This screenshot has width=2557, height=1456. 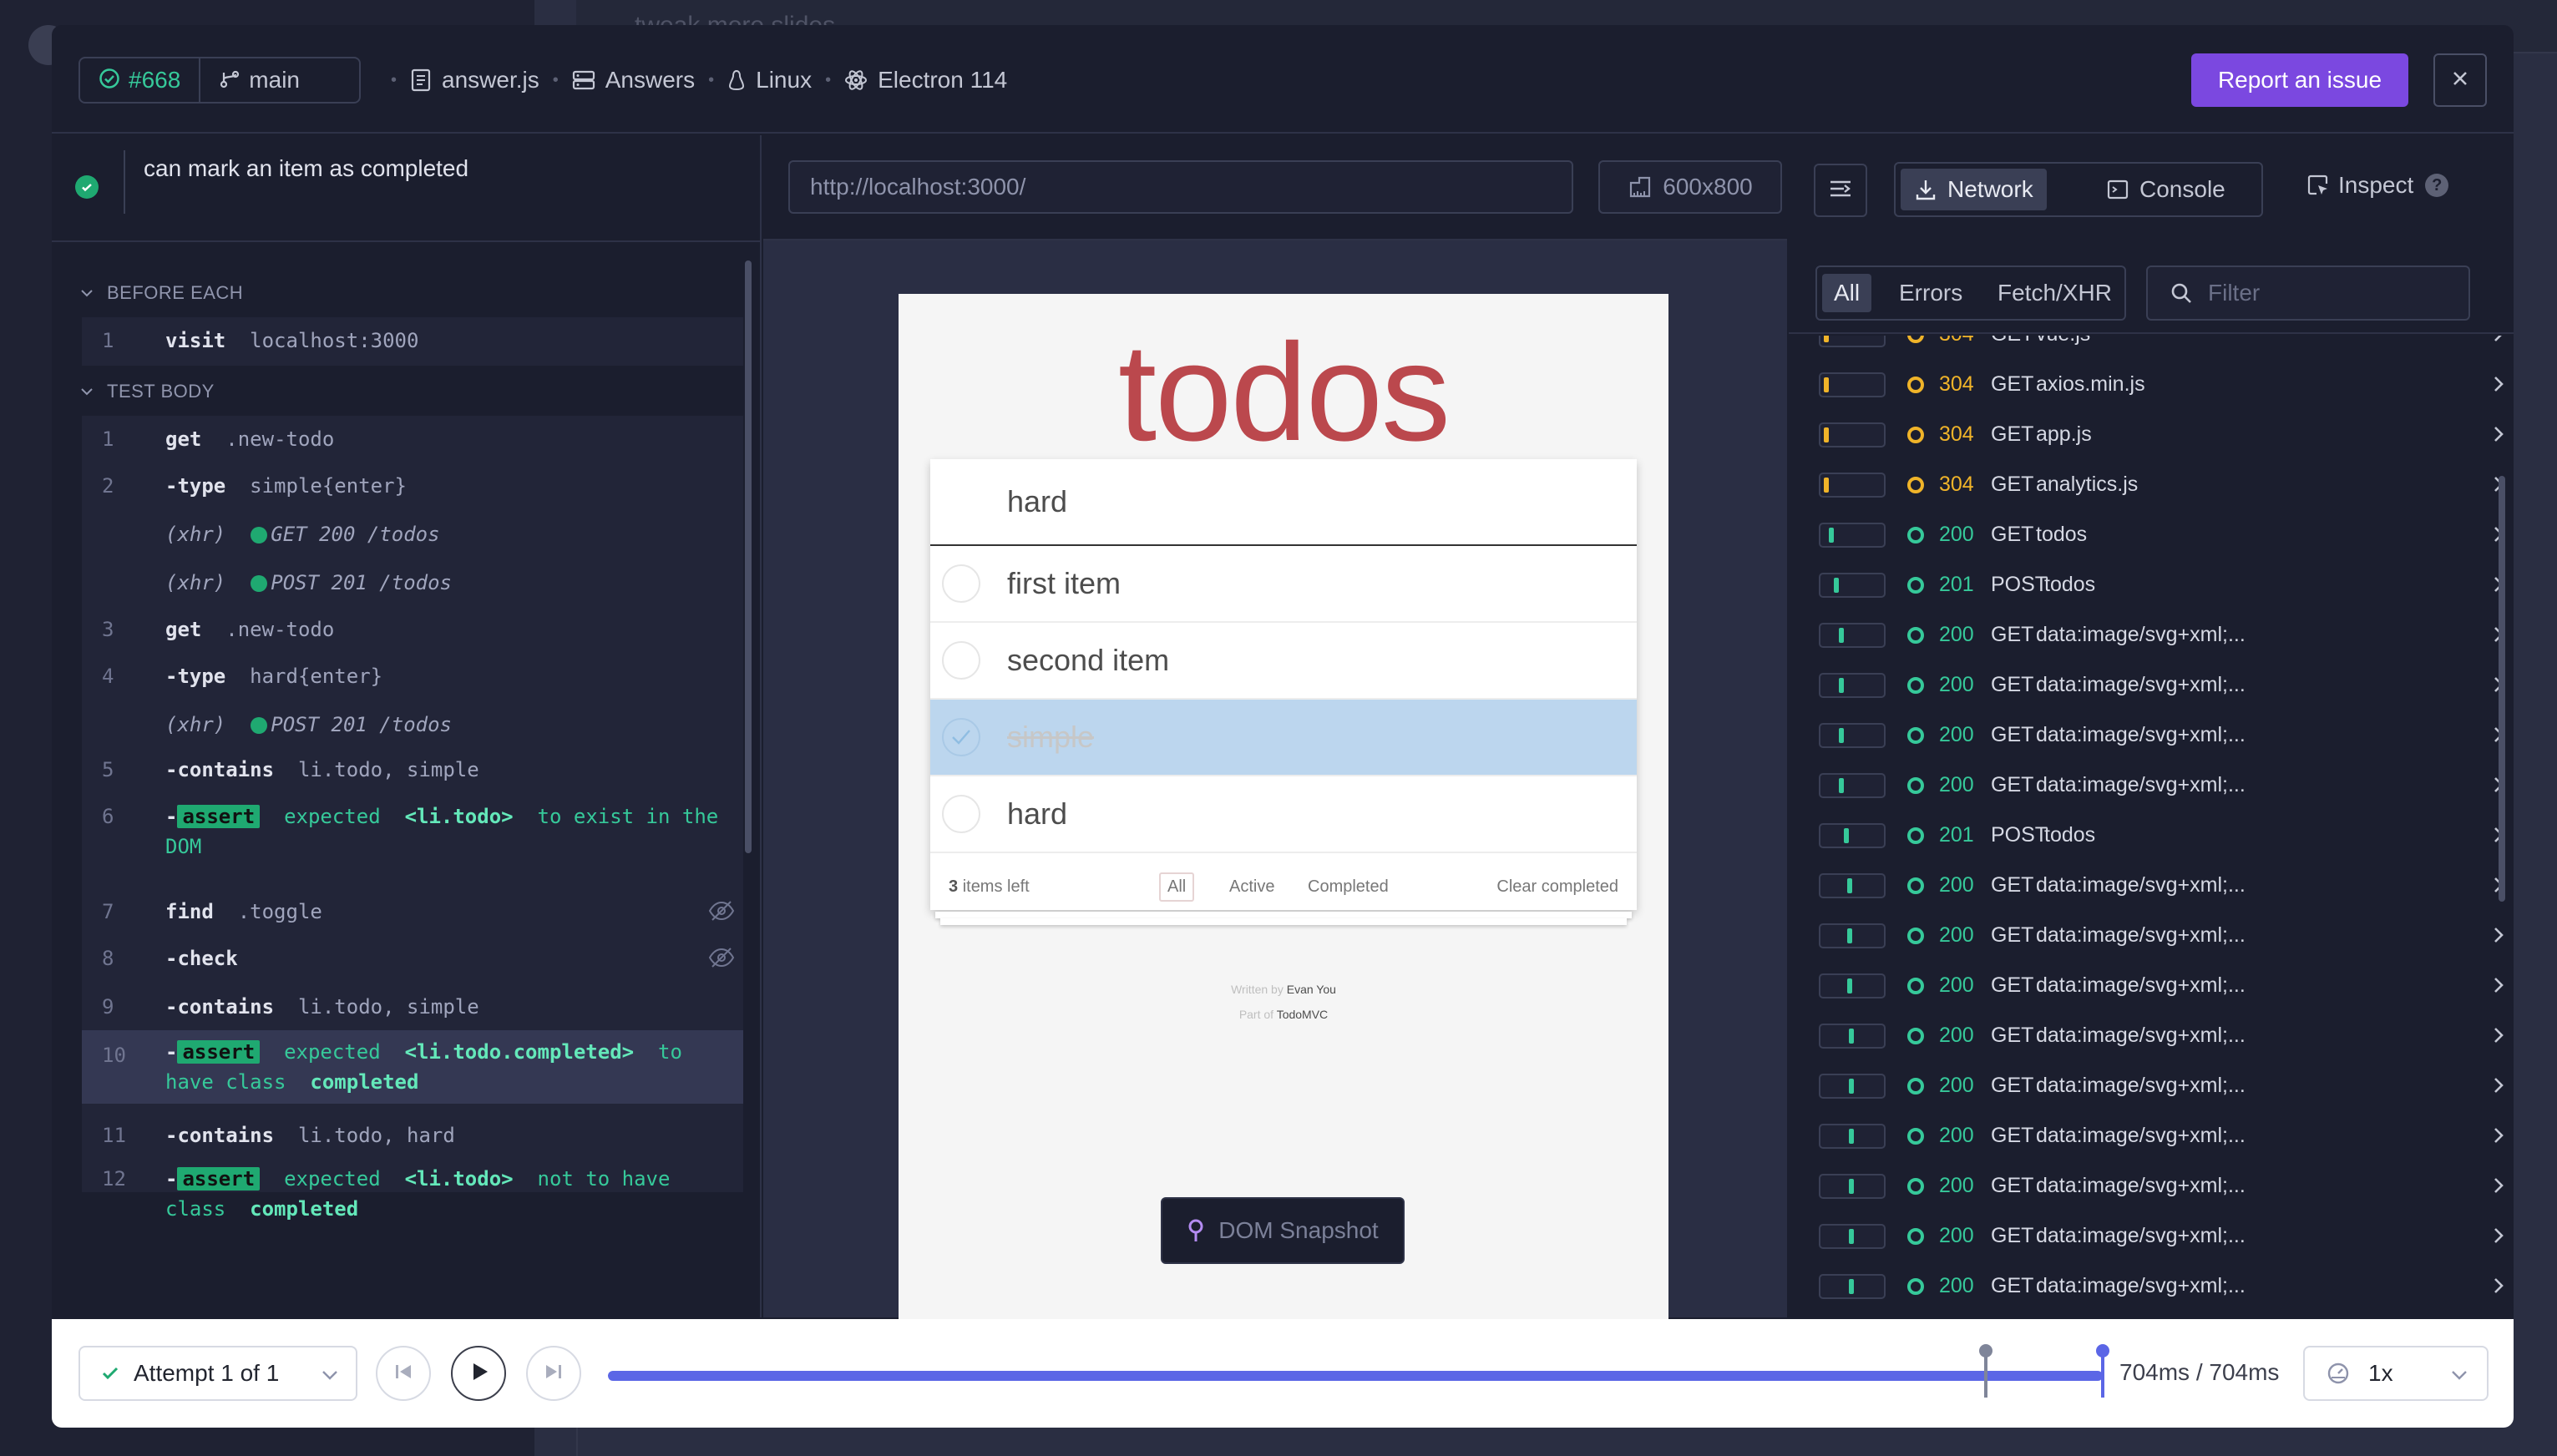 What do you see at coordinates (1348, 887) in the screenshot?
I see `filter-completed: Completed` at bounding box center [1348, 887].